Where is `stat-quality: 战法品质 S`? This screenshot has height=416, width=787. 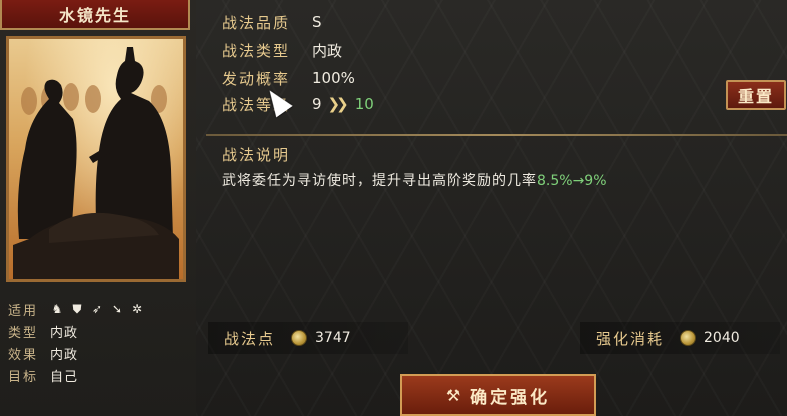
stat-quality: 战法品质 S is located at coordinates (272, 22).